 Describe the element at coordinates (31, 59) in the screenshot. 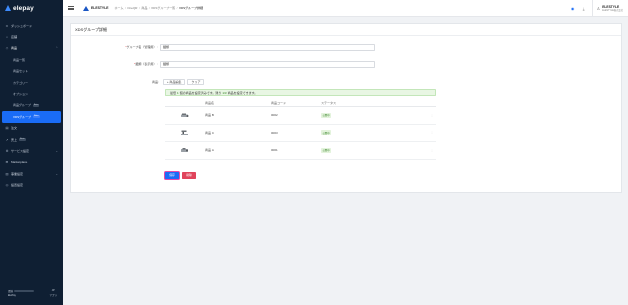

I see `sidebar-sub-product-list: 商品一覧` at that location.